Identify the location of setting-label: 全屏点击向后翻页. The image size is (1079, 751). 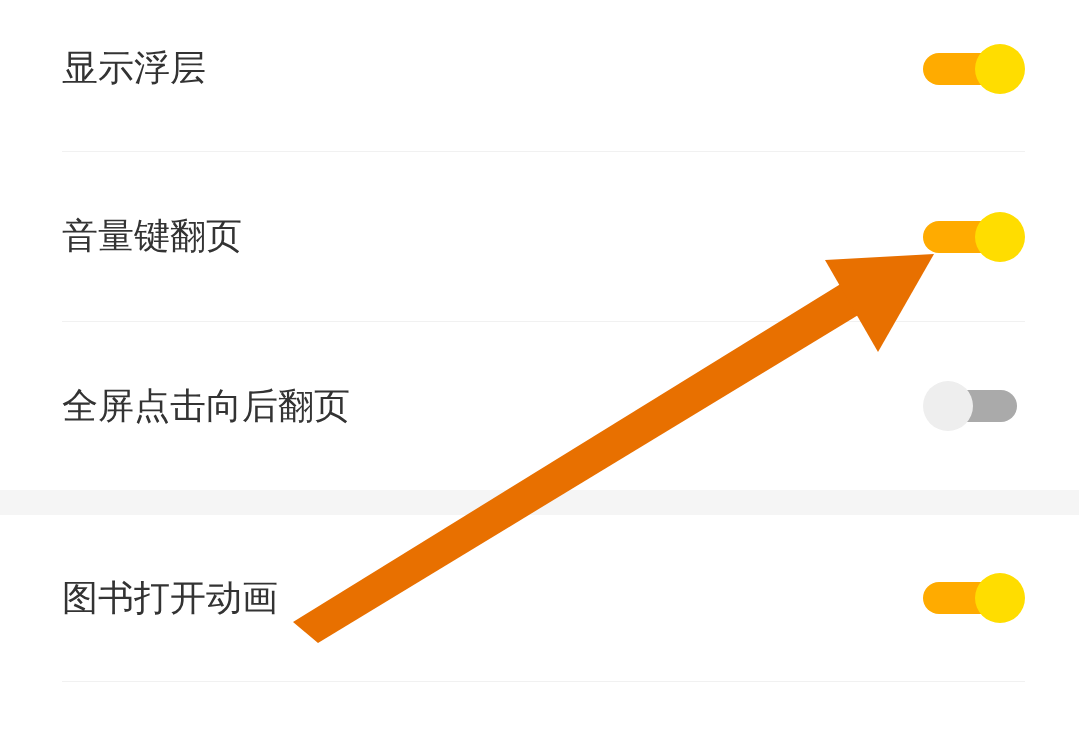
(206, 405).